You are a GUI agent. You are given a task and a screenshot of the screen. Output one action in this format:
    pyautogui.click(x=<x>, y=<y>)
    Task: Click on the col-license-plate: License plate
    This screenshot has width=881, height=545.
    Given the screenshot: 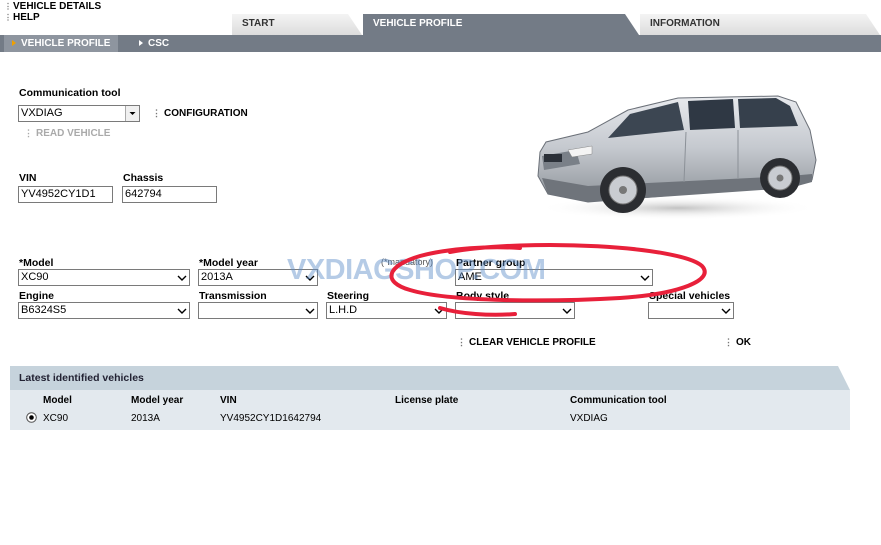 What is the action you would take?
    pyautogui.click(x=427, y=400)
    